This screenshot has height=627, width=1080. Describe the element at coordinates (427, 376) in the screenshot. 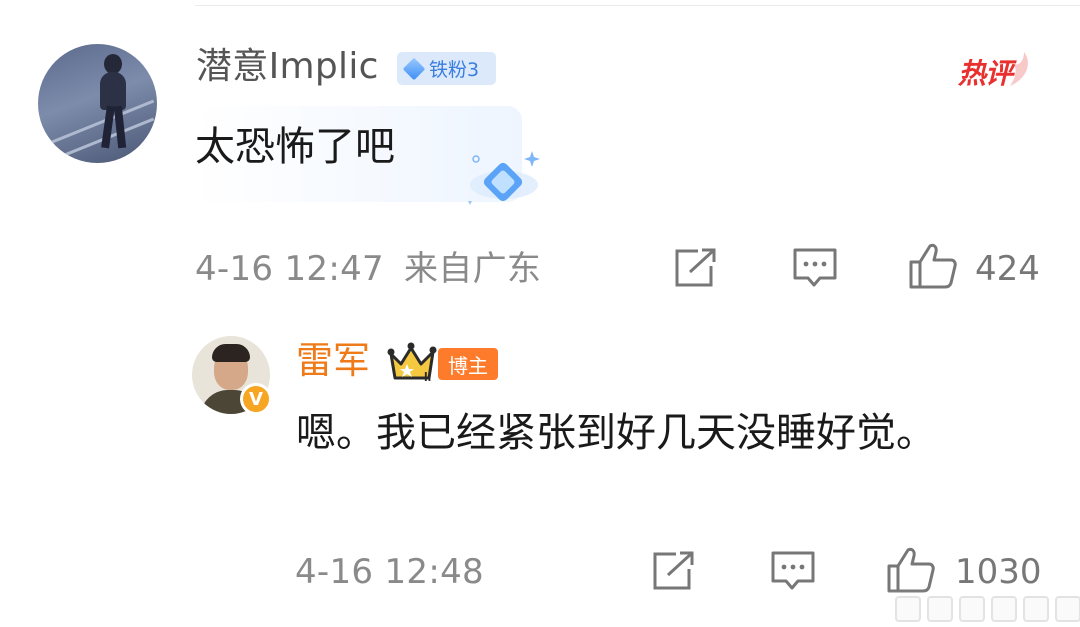

I see `crown-level: II` at that location.